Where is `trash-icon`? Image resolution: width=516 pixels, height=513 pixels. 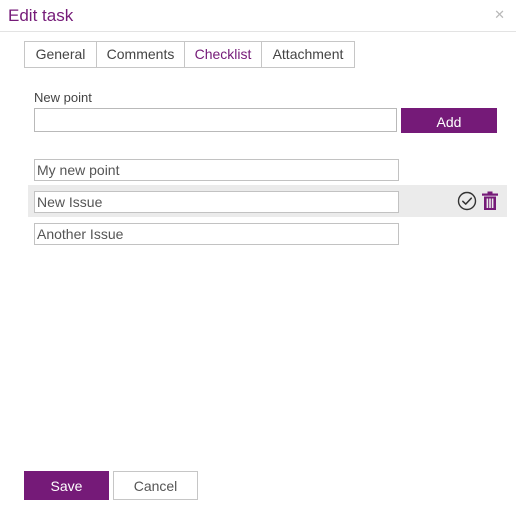 trash-icon is located at coordinates (490, 201).